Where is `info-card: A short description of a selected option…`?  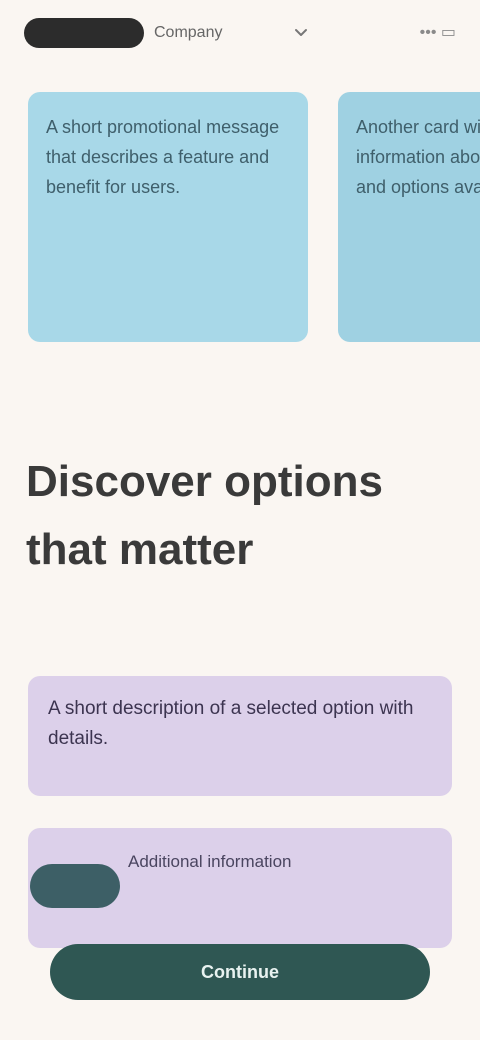 info-card: A short description of a selected option… is located at coordinates (240, 736).